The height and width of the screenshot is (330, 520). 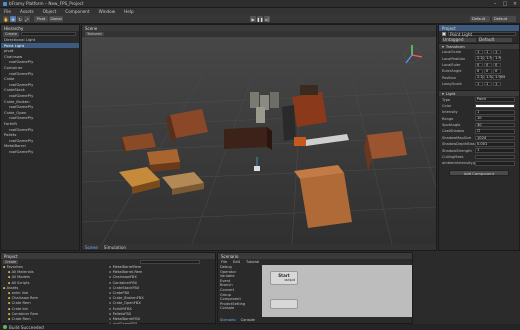 I want to click on layout-dropdown-label: Default, so click(x=501, y=19).